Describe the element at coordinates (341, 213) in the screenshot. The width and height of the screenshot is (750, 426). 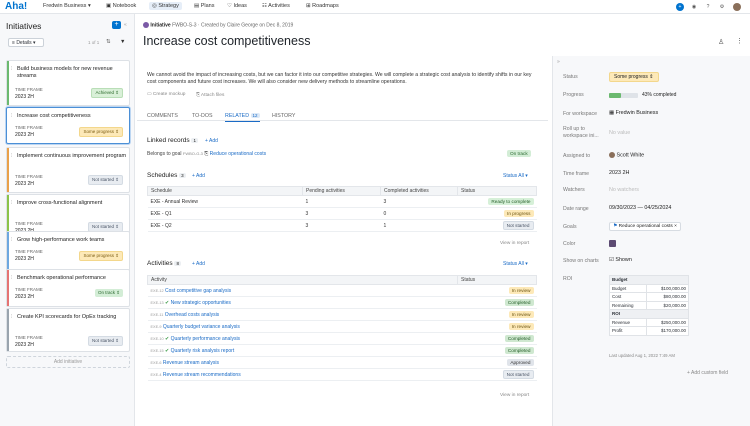
I see `pending-count: 3` at that location.